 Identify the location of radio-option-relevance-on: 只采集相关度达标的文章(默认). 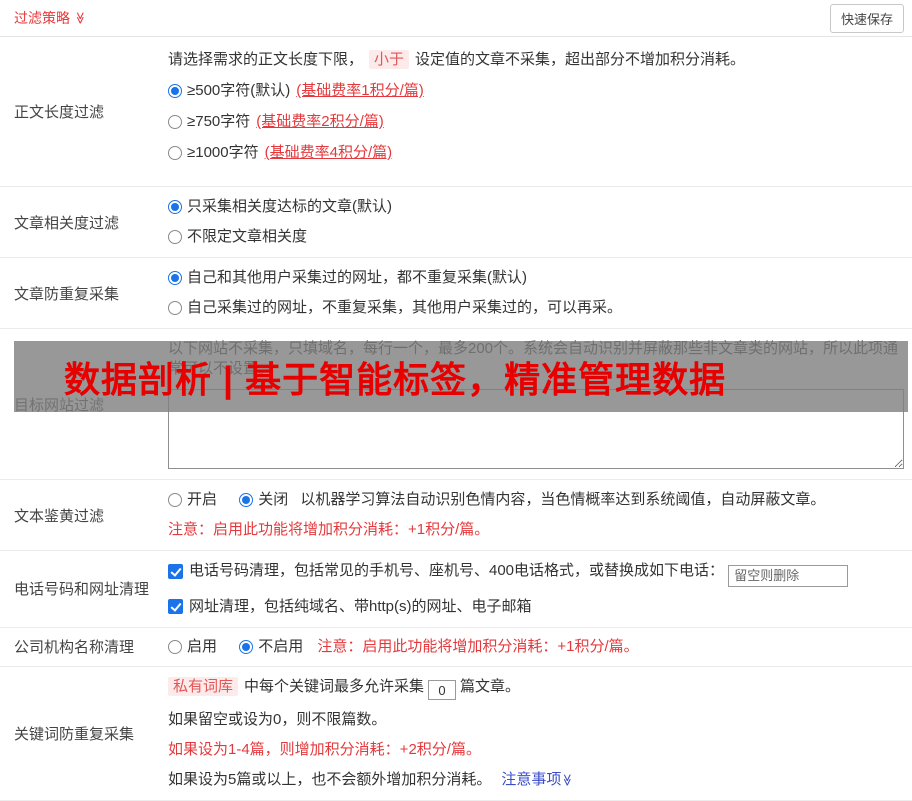
(280, 207).